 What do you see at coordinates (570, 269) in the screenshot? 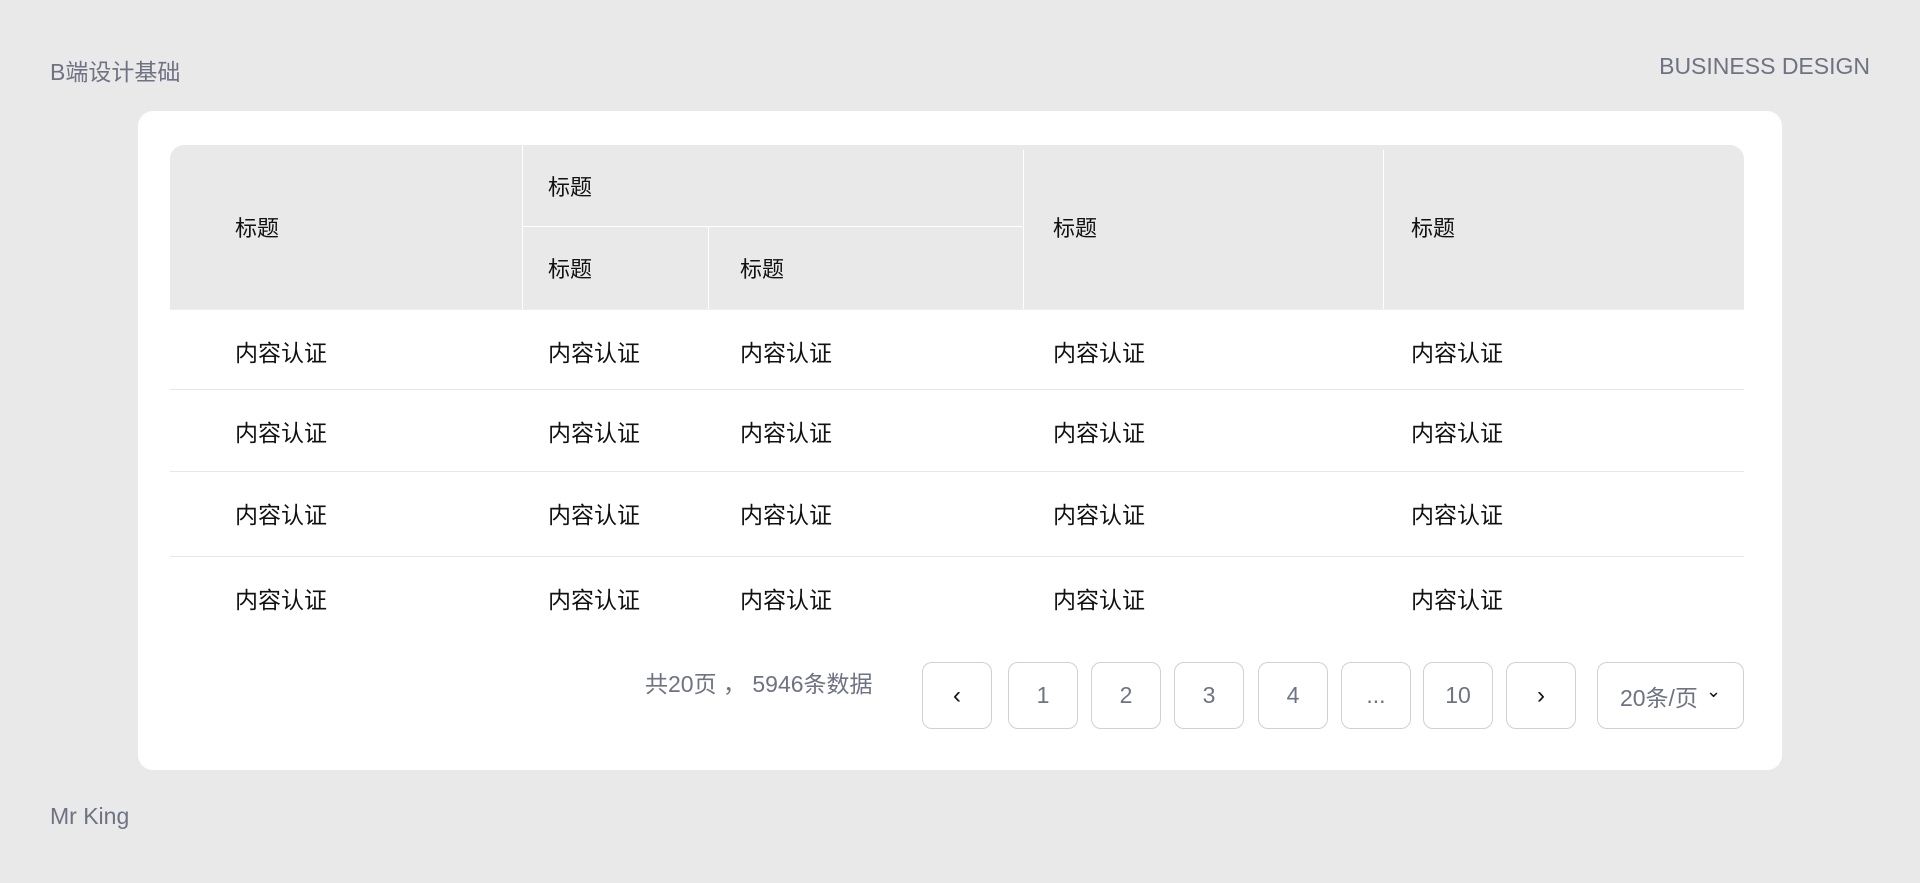
I see `header-group-sub1: 标题` at bounding box center [570, 269].